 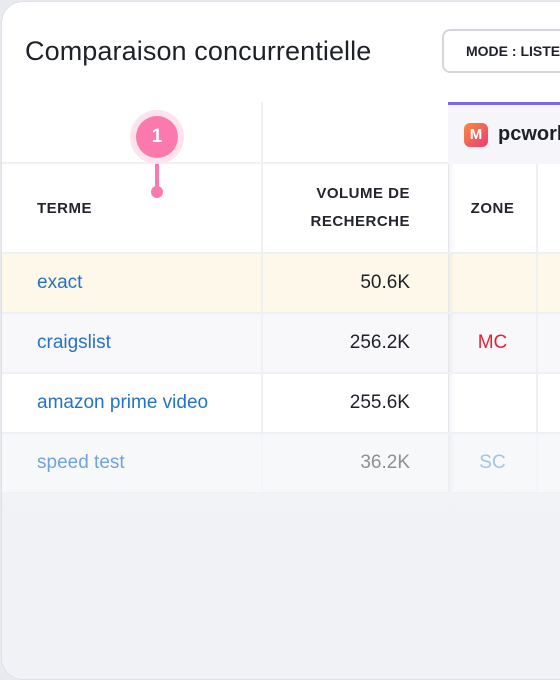 I want to click on term-link: exact, so click(x=132, y=283).